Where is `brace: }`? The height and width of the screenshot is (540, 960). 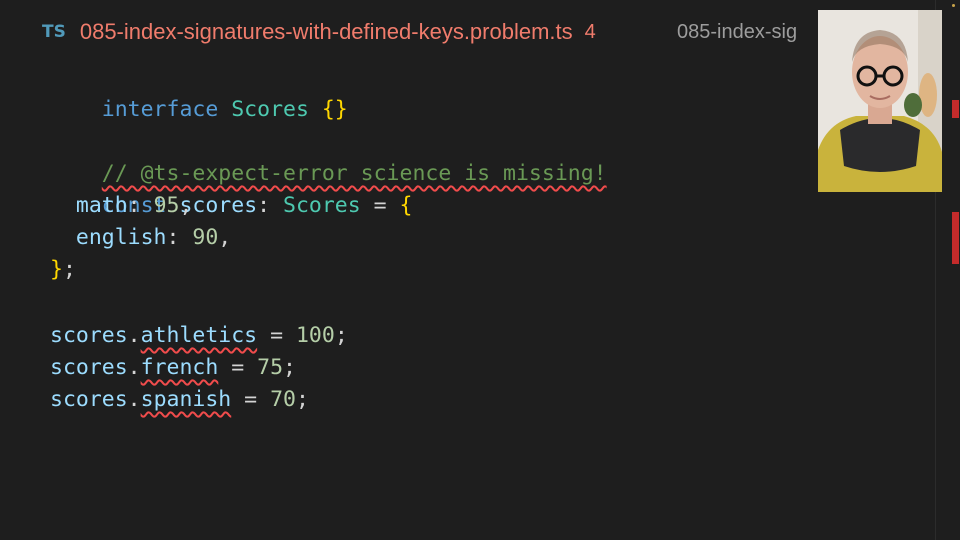
brace: } is located at coordinates (56, 269).